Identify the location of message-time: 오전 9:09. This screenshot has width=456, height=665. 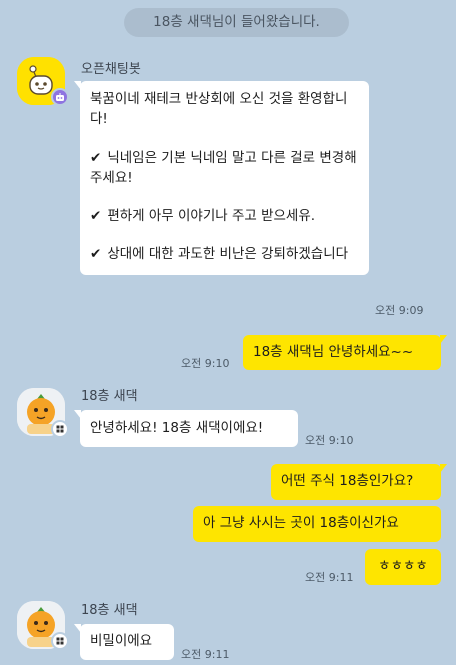
(399, 310).